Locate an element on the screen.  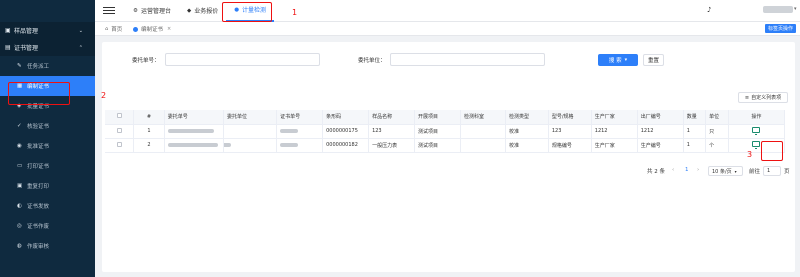
order-no-input is located at coordinates (242, 59).